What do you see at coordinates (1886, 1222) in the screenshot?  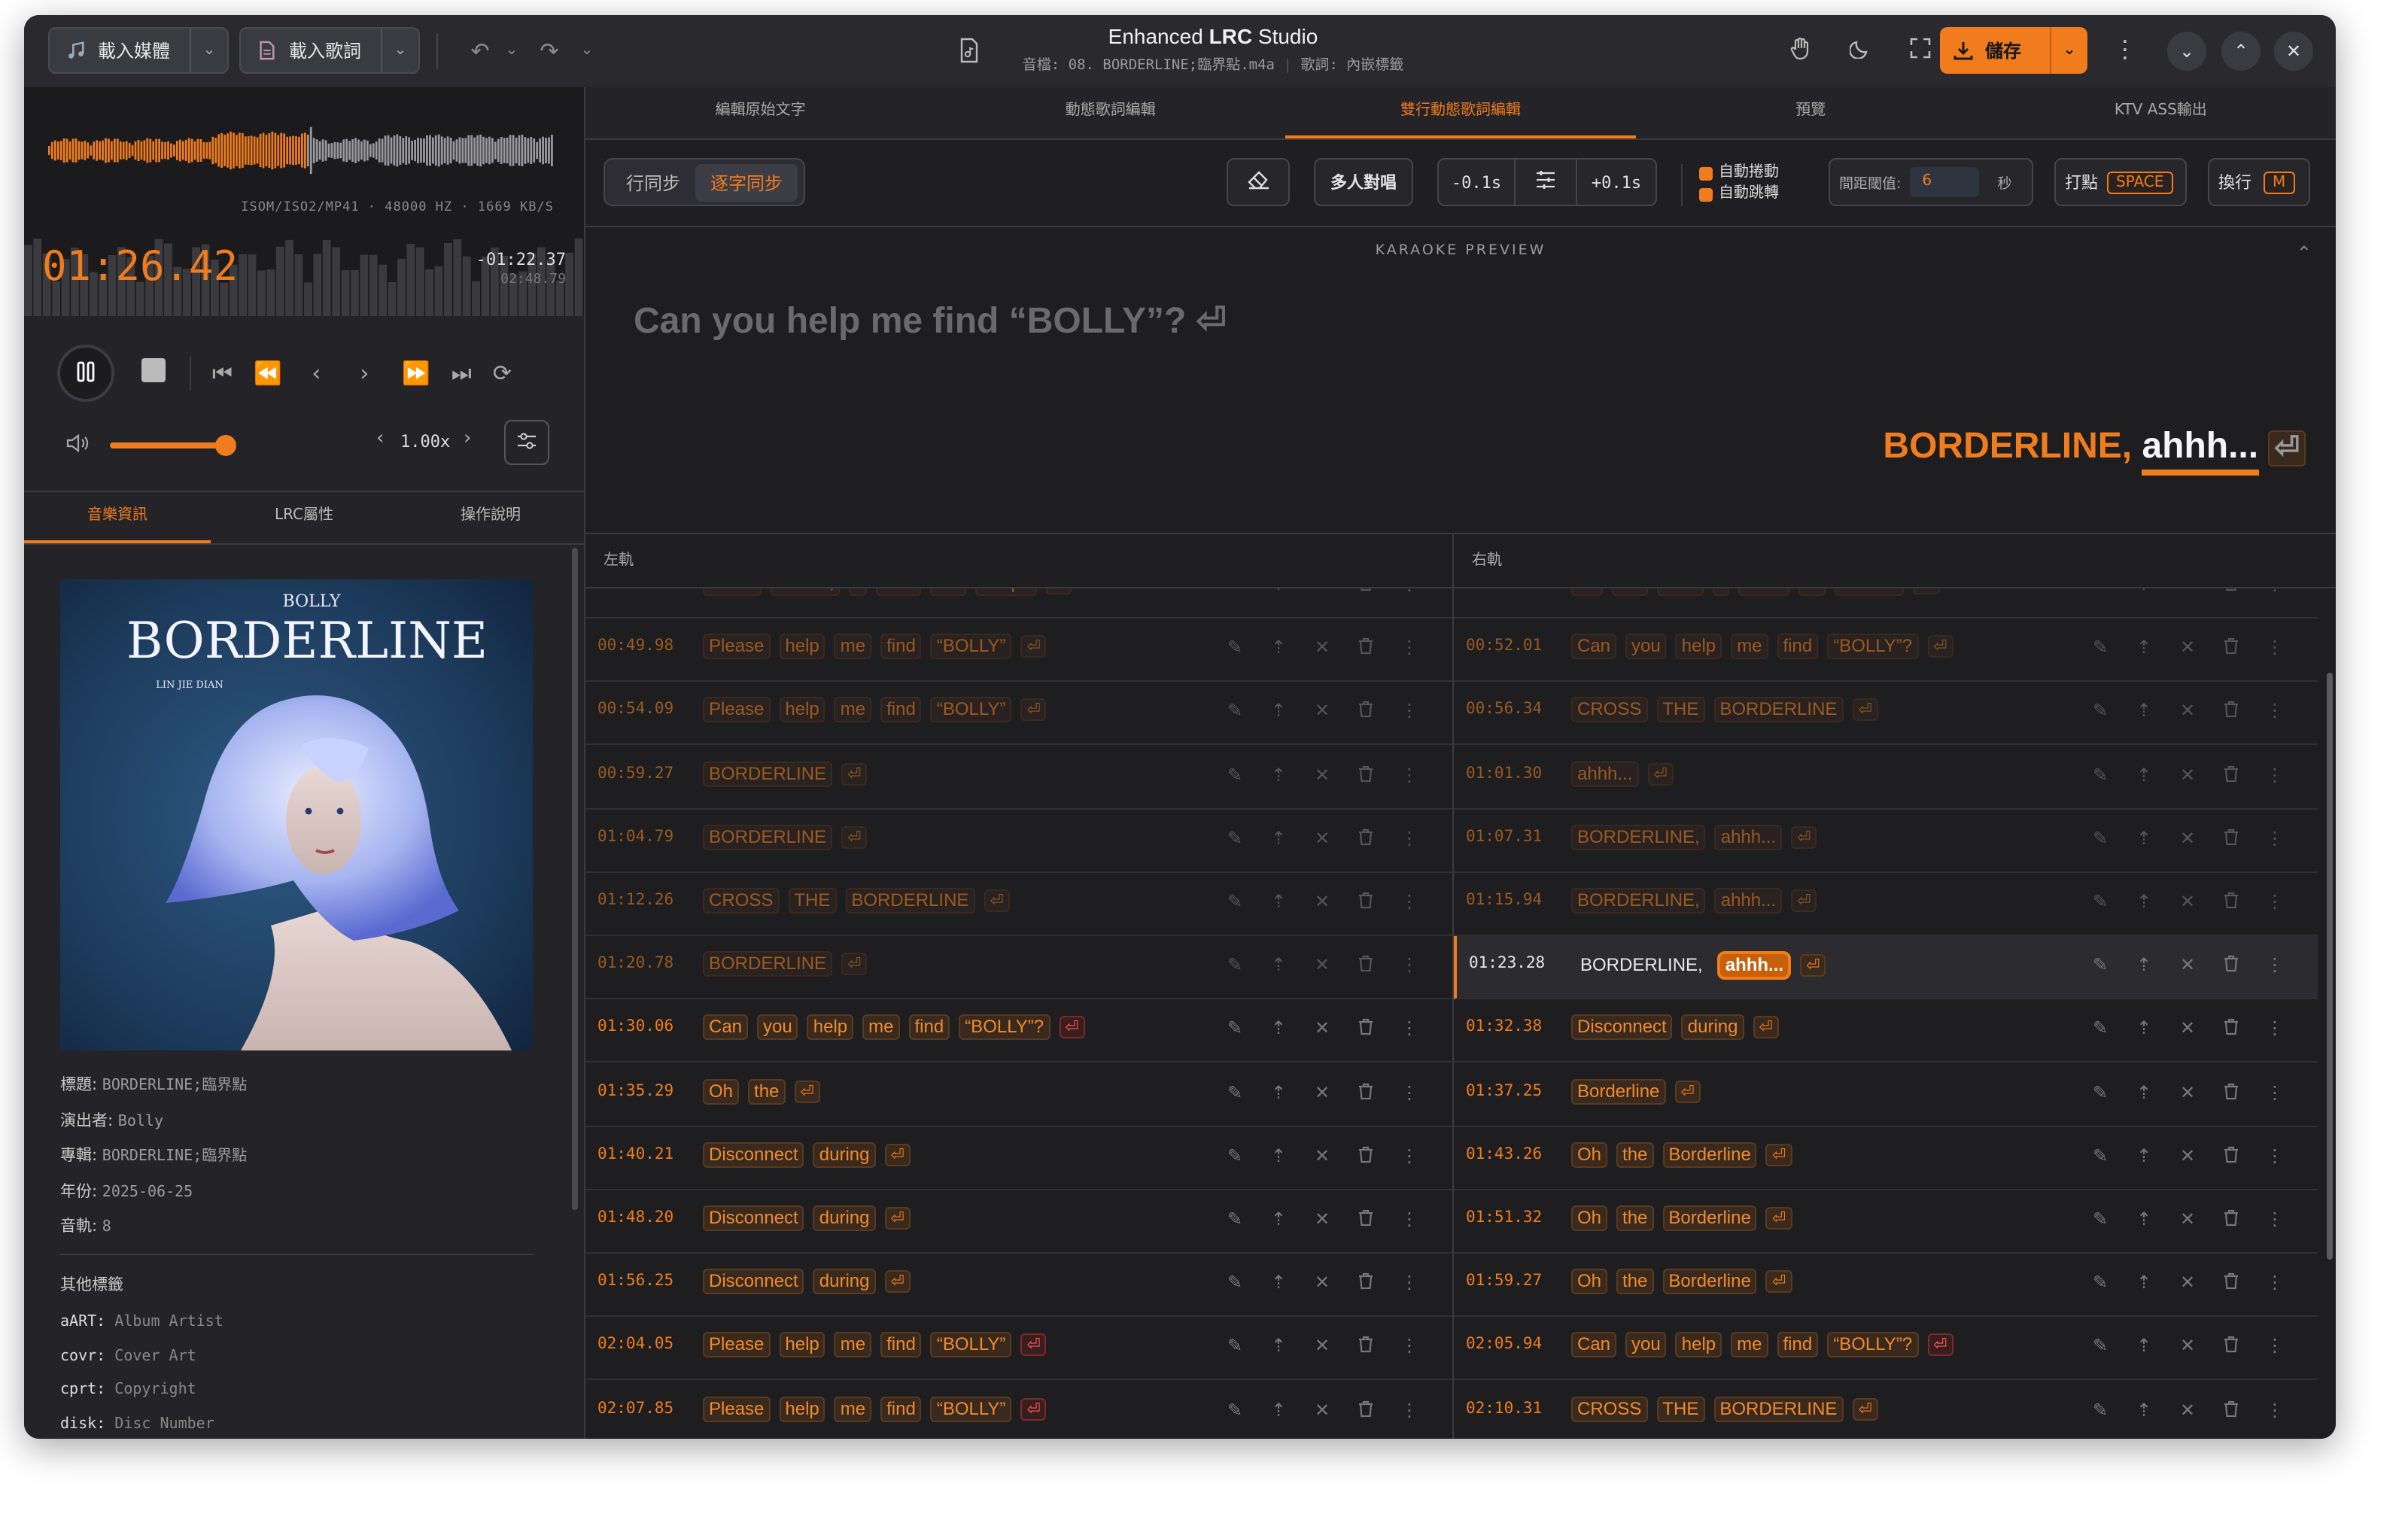 I see `table-row: 01:51.32 Oh the Borderline ⏎ ✎ ⇡ ✕ ⋮` at bounding box center [1886, 1222].